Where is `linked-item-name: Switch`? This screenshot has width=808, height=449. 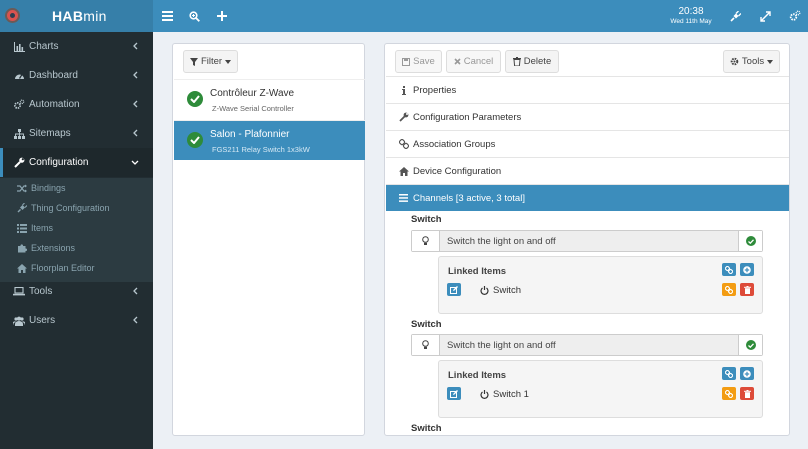
linked-item-name: Switch is located at coordinates (507, 290).